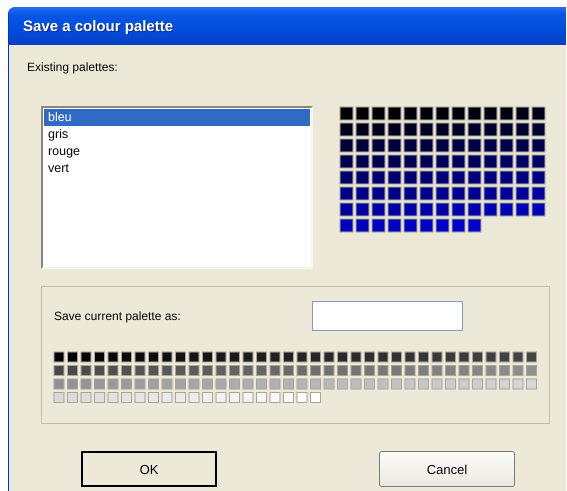 This screenshot has width=567, height=491. I want to click on dialog-button: Cancel, so click(447, 469).